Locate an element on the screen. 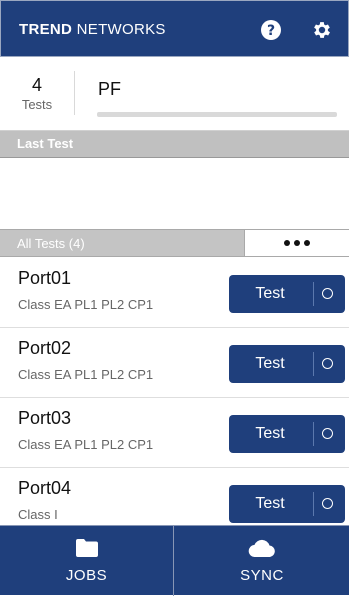 The height and width of the screenshot is (596, 349). last-test-header: Last Test is located at coordinates (174, 144).